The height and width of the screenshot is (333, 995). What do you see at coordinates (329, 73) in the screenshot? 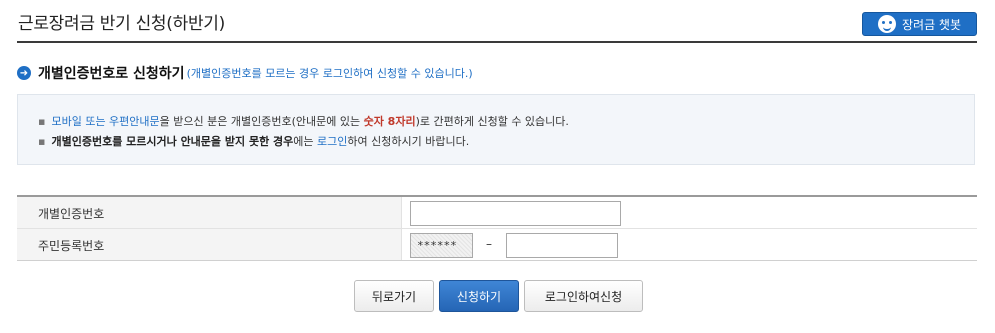
I see `section-subtitle: (개별인증번호를 모르는 경우 로그인하여 신청할 수 있습니다.)` at bounding box center [329, 73].